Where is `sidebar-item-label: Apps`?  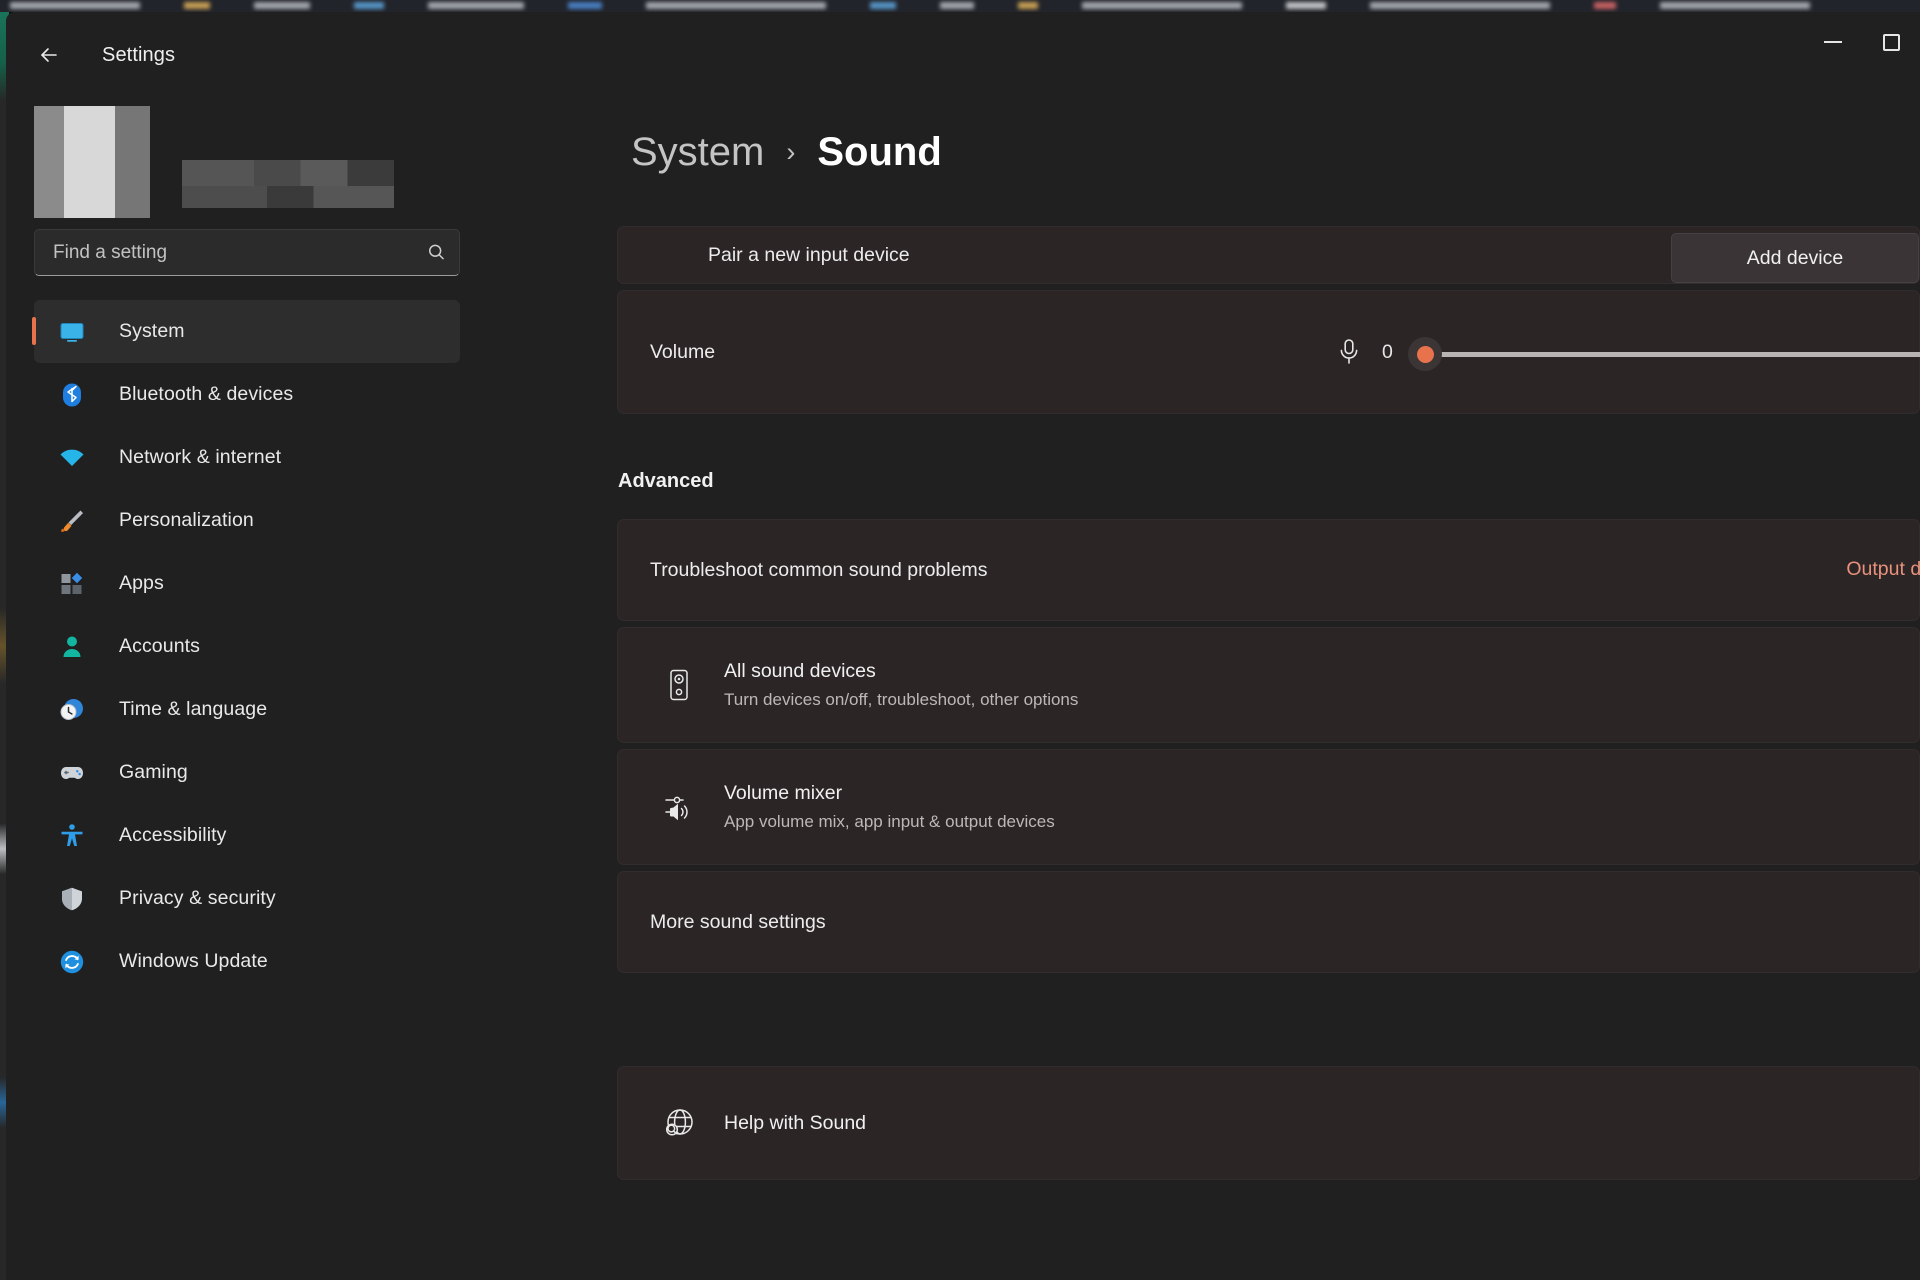
sidebar-item-label: Apps is located at coordinates (141, 583).